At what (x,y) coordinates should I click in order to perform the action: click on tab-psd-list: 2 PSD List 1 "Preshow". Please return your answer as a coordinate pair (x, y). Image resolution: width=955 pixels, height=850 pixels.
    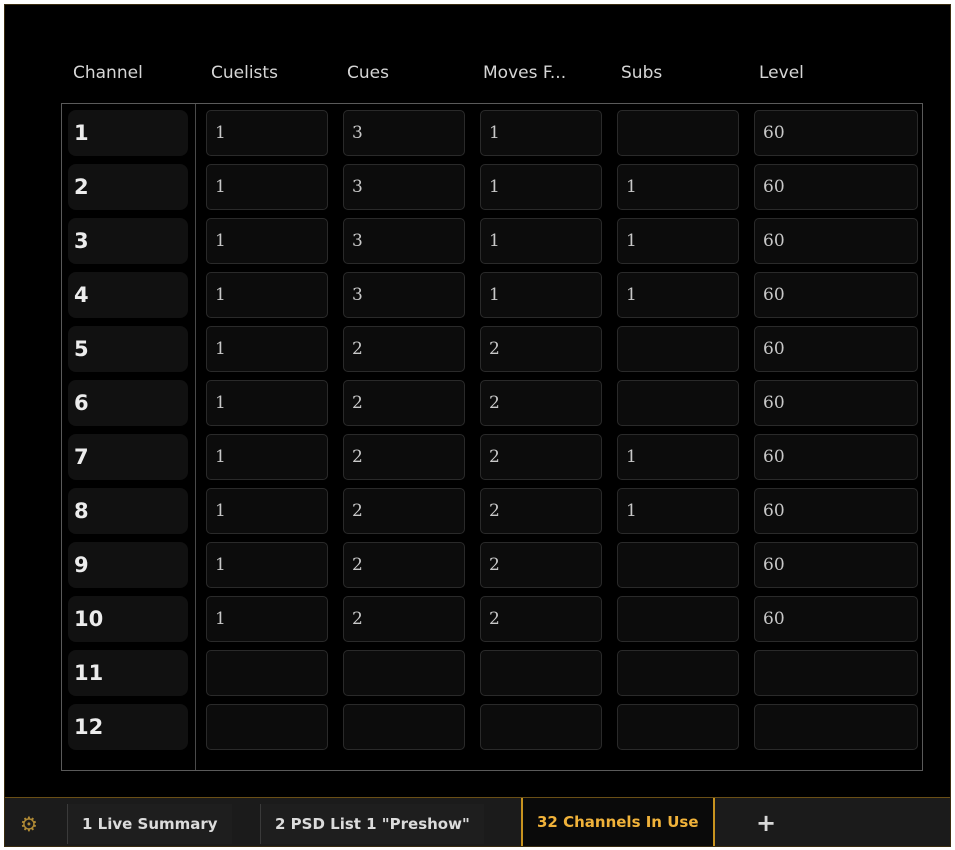
    Looking at the image, I should click on (372, 824).